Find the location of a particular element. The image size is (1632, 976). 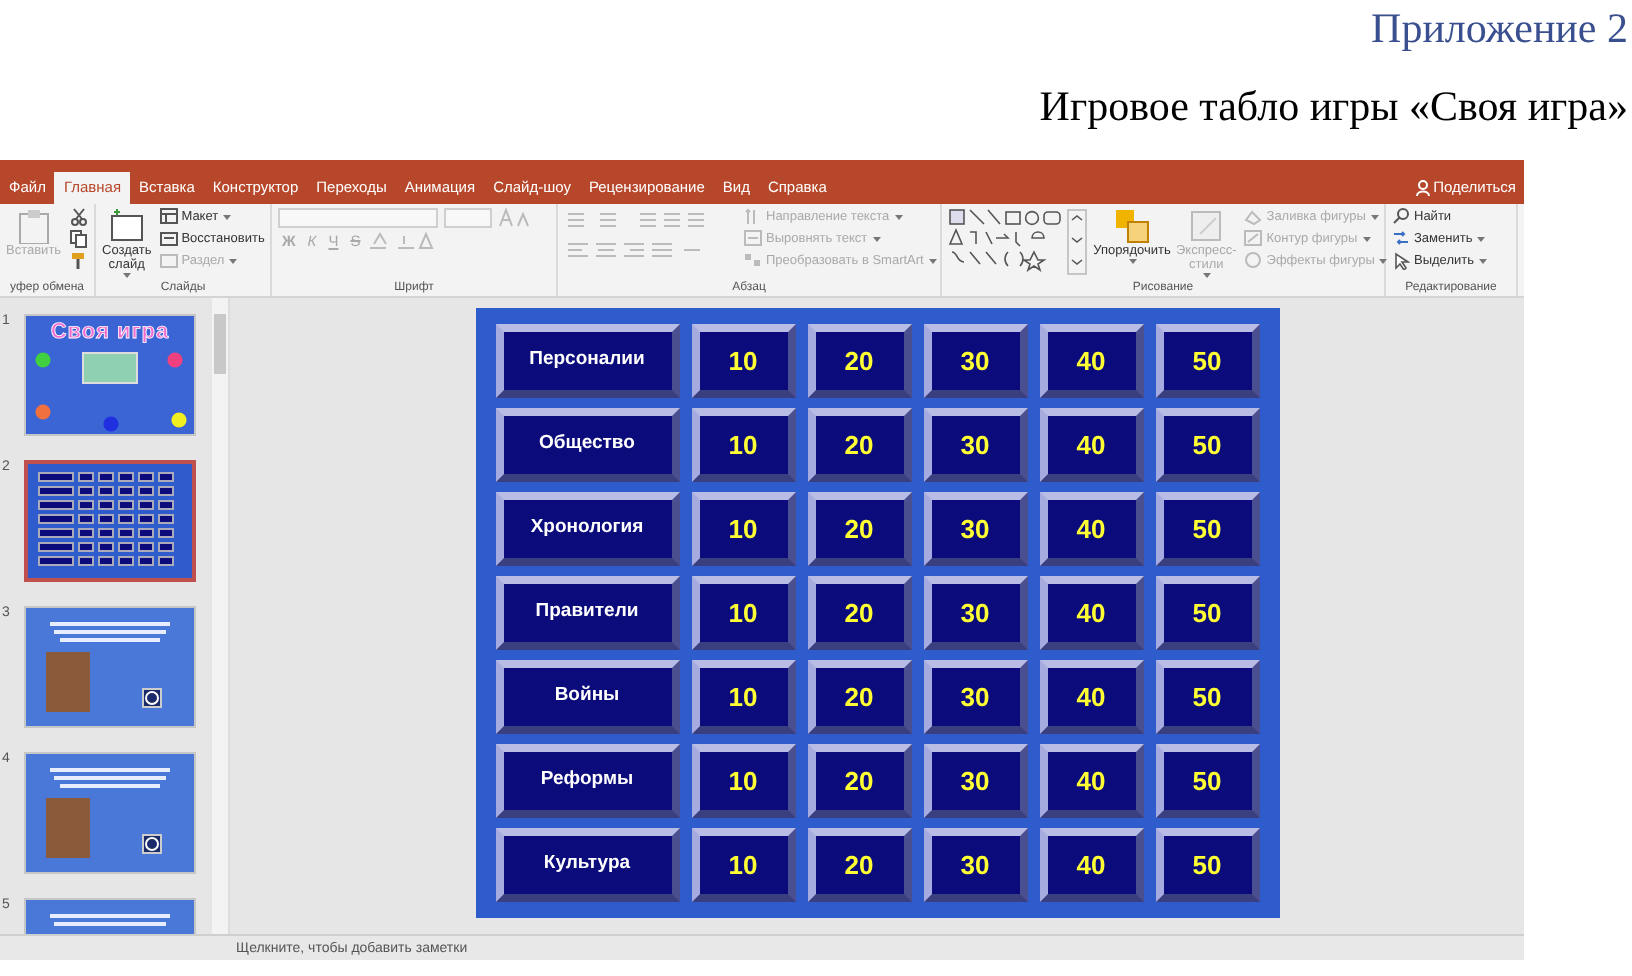

scrollbar is located at coordinates (221, 616).